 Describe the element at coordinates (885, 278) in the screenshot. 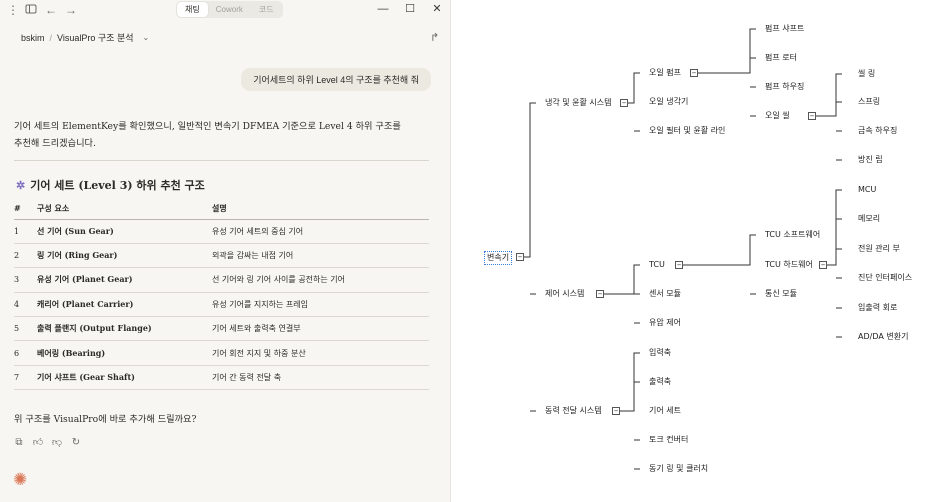

I see `node-diagnostic-interface: 진단 인터페이스` at that location.